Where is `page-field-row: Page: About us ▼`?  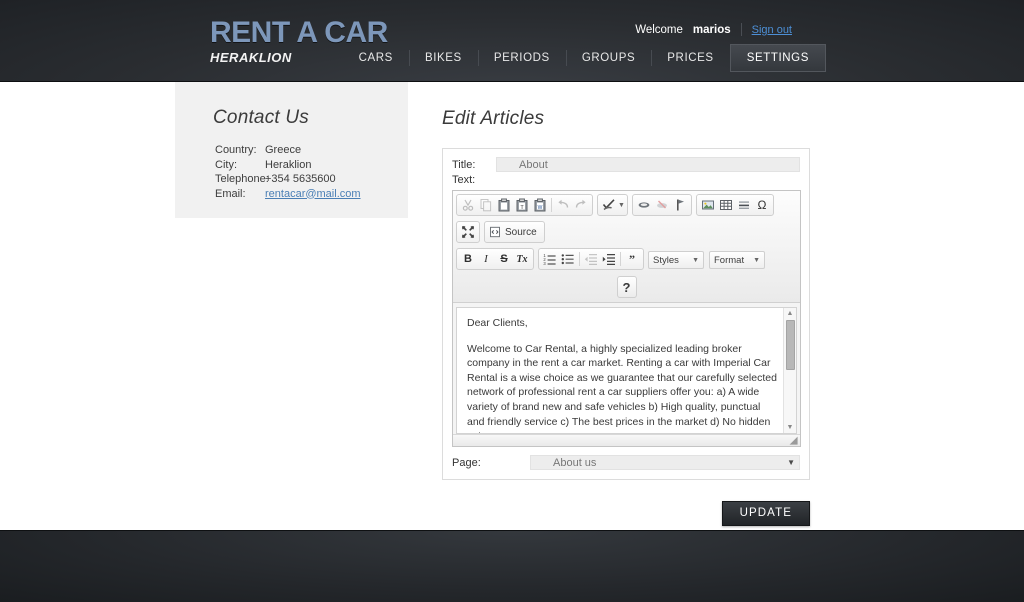
page-field-row: Page: About us ▼ is located at coordinates (626, 462).